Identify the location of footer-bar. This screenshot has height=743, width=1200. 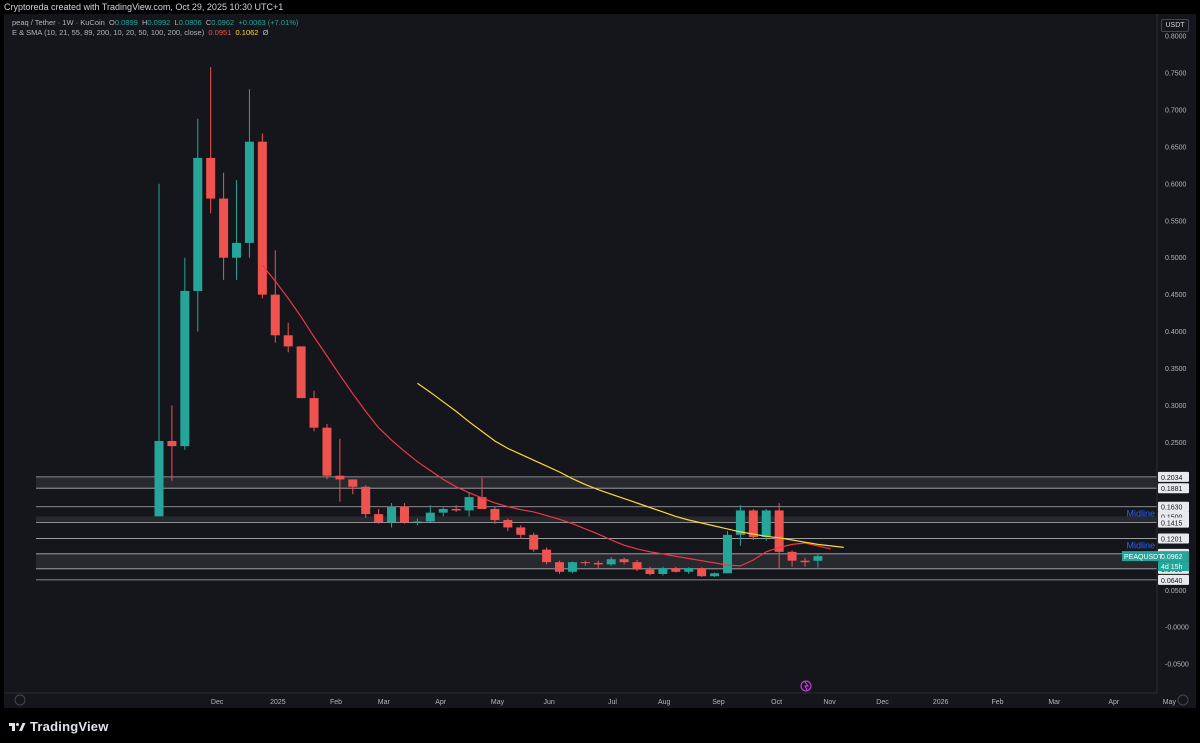
(600, 725).